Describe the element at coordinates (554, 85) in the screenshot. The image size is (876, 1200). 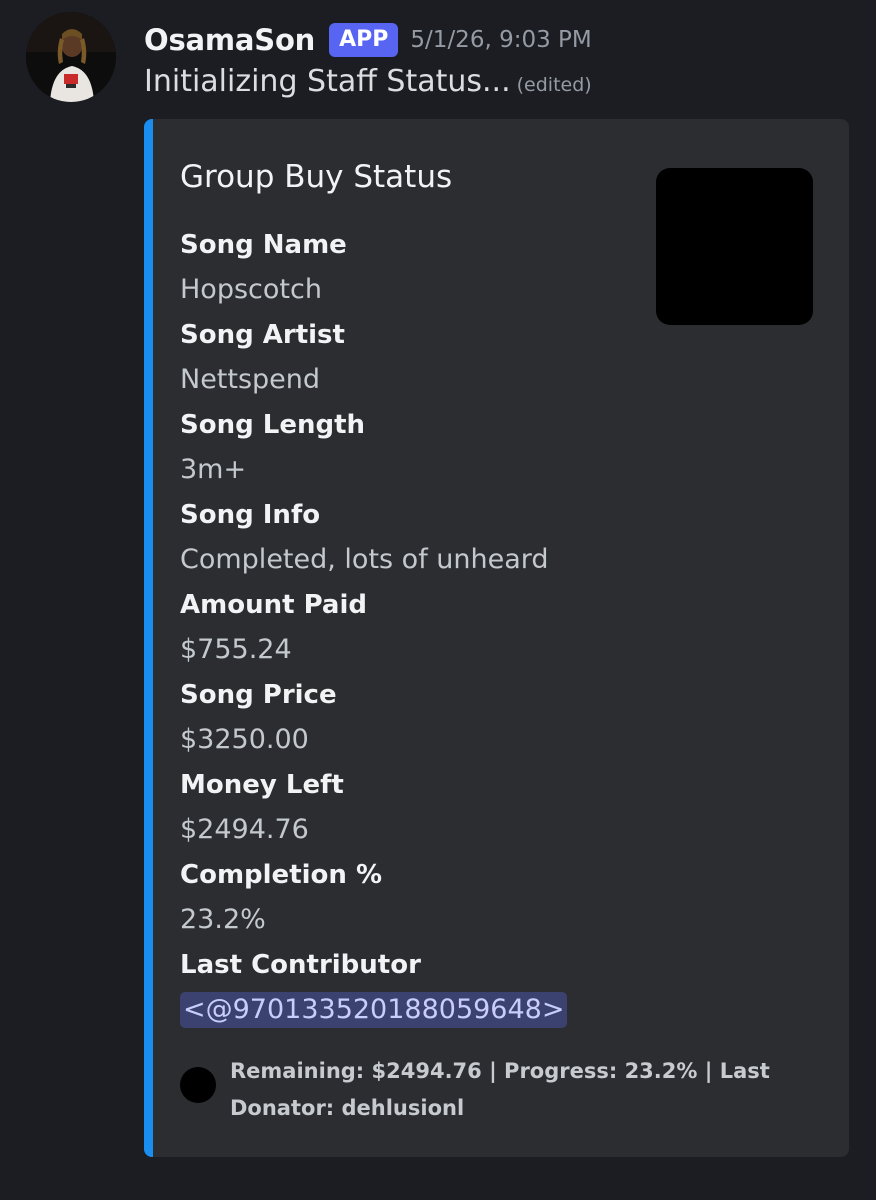
I see `edited-label: (edited)` at that location.